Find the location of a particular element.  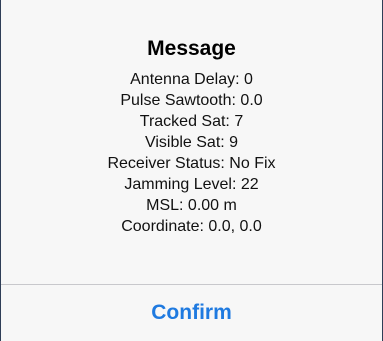

receiver-status-text: Receiver Status: No Fix is located at coordinates (191, 163).